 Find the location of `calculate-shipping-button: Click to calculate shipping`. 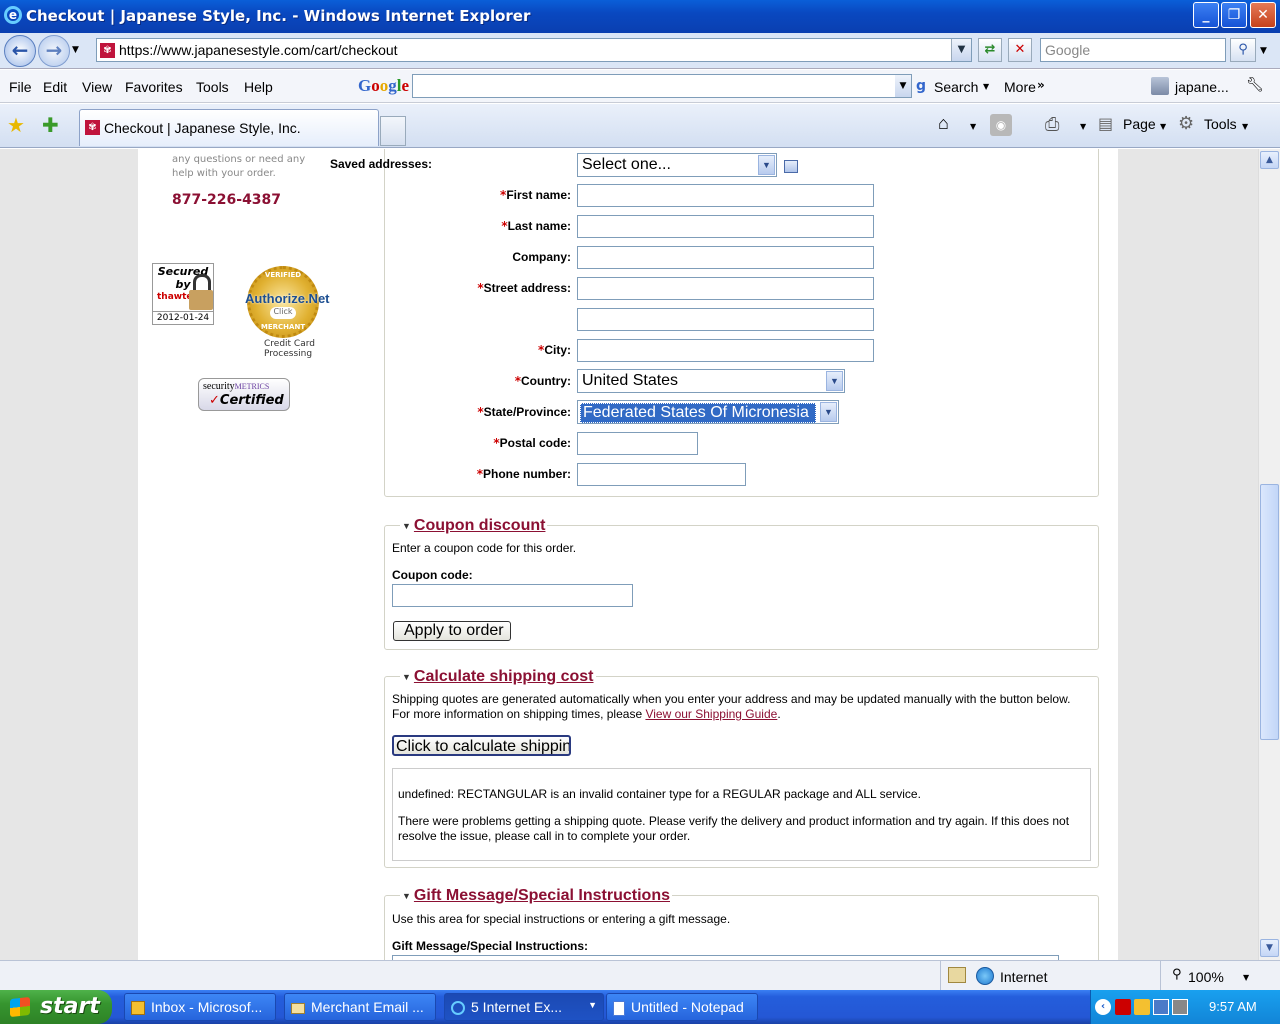

calculate-shipping-button: Click to calculate shipping is located at coordinates (481, 745).